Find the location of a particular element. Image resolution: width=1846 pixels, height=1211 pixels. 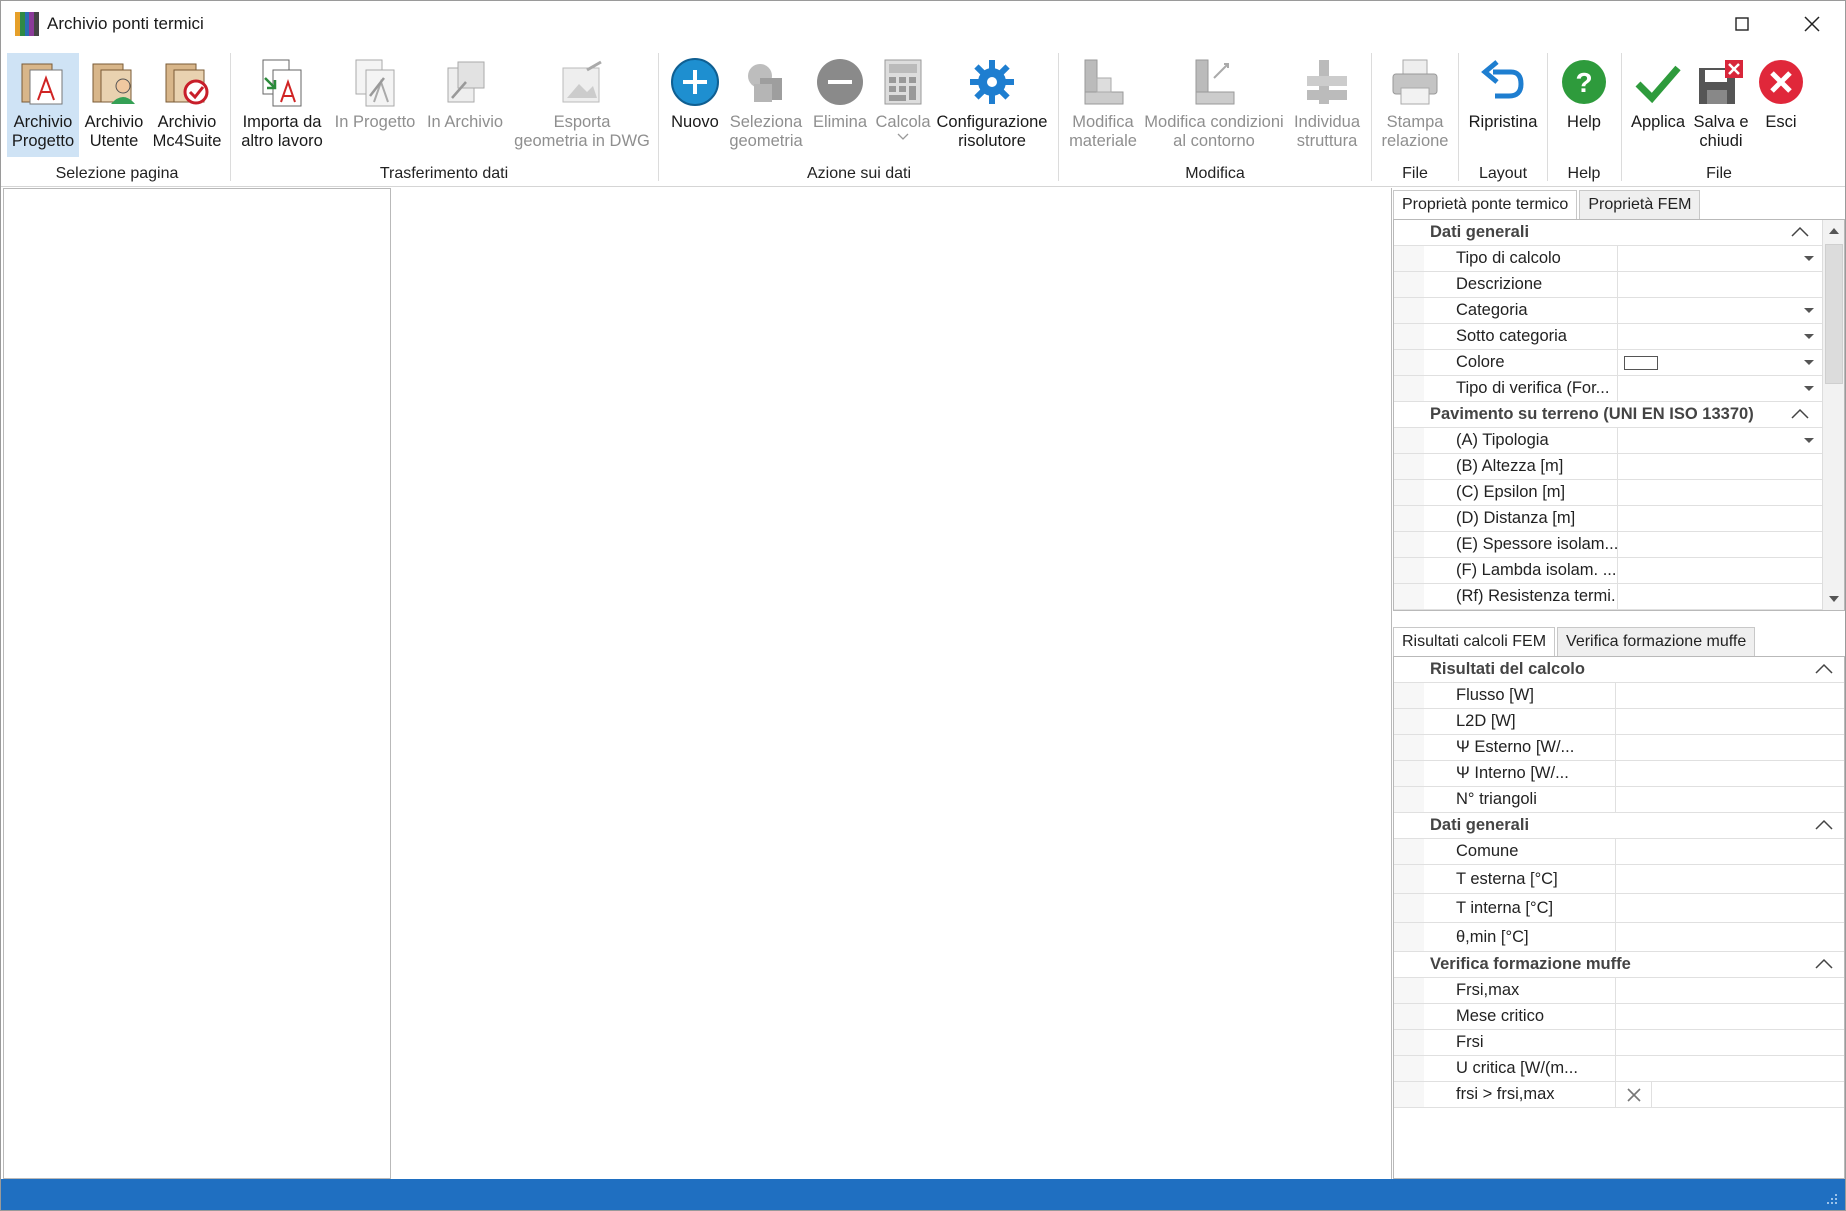

group-label-file: File is located at coordinates (1719, 173).